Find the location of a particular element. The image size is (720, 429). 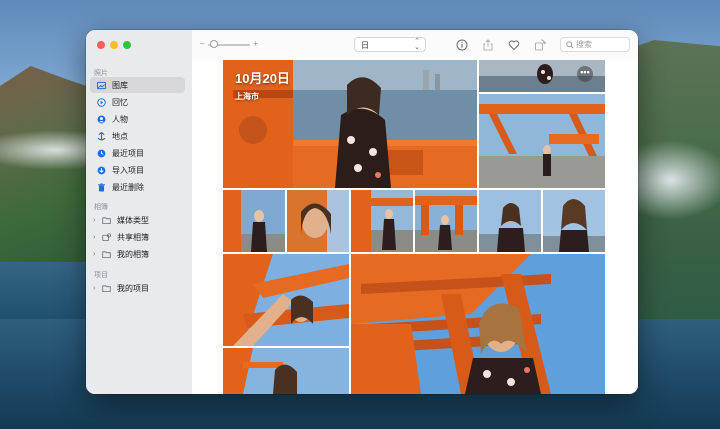

trash-icon is located at coordinates (101, 187).